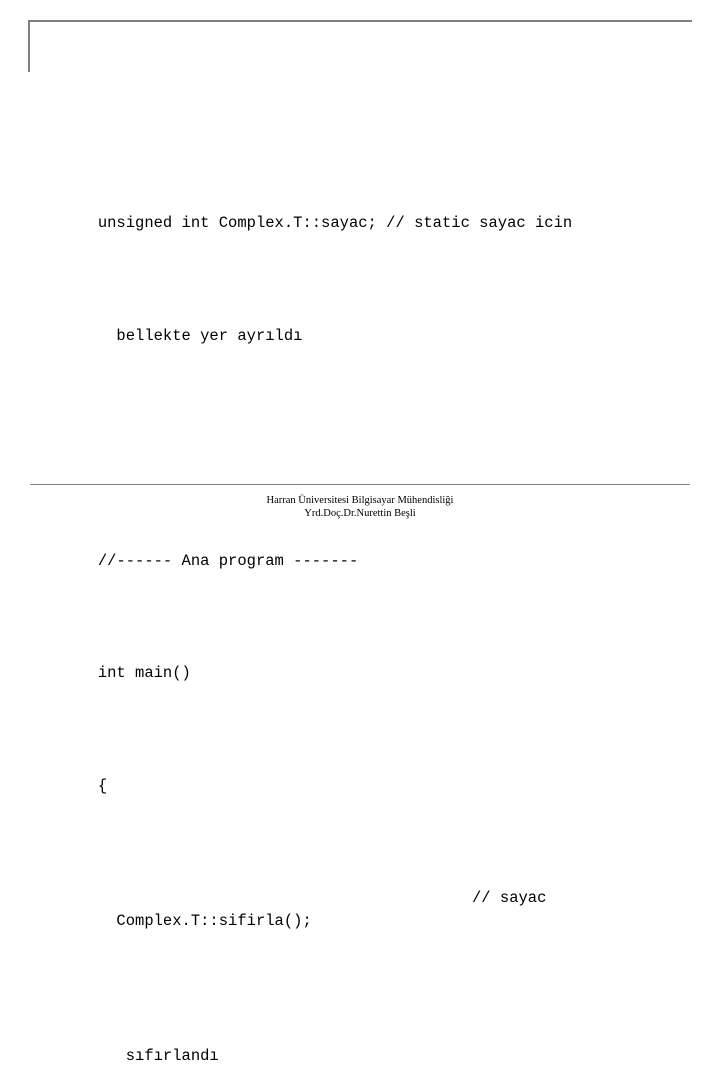 This screenshot has width=720, height=1080. I want to click on code-line-main: Complex.T::sifirla();, so click(204, 920).